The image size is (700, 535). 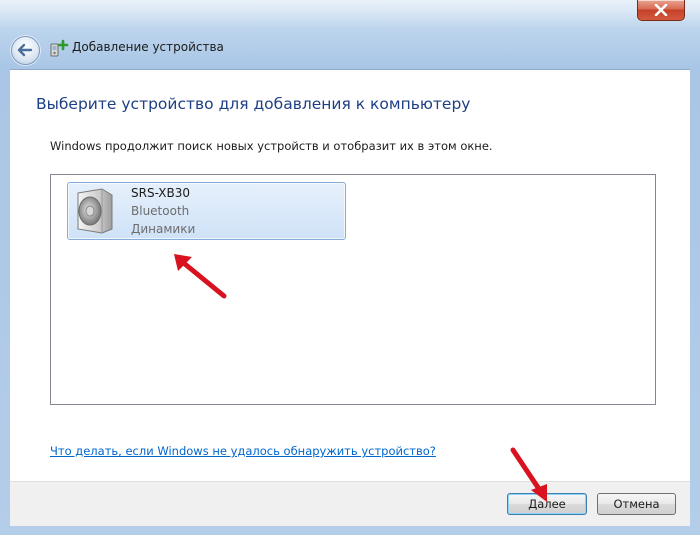 I want to click on device-type: Bluetooth, so click(x=160, y=211).